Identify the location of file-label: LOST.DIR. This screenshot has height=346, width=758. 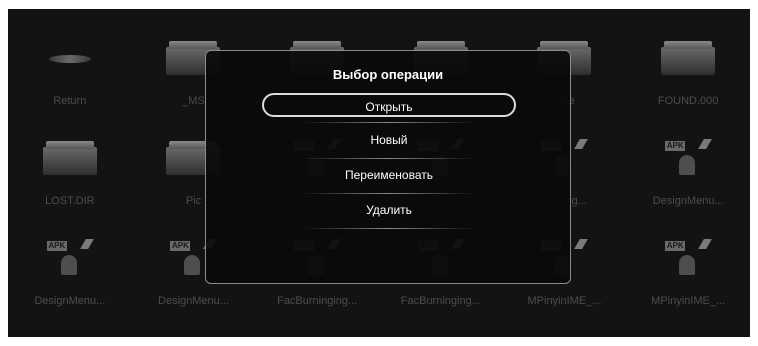
(70, 201).